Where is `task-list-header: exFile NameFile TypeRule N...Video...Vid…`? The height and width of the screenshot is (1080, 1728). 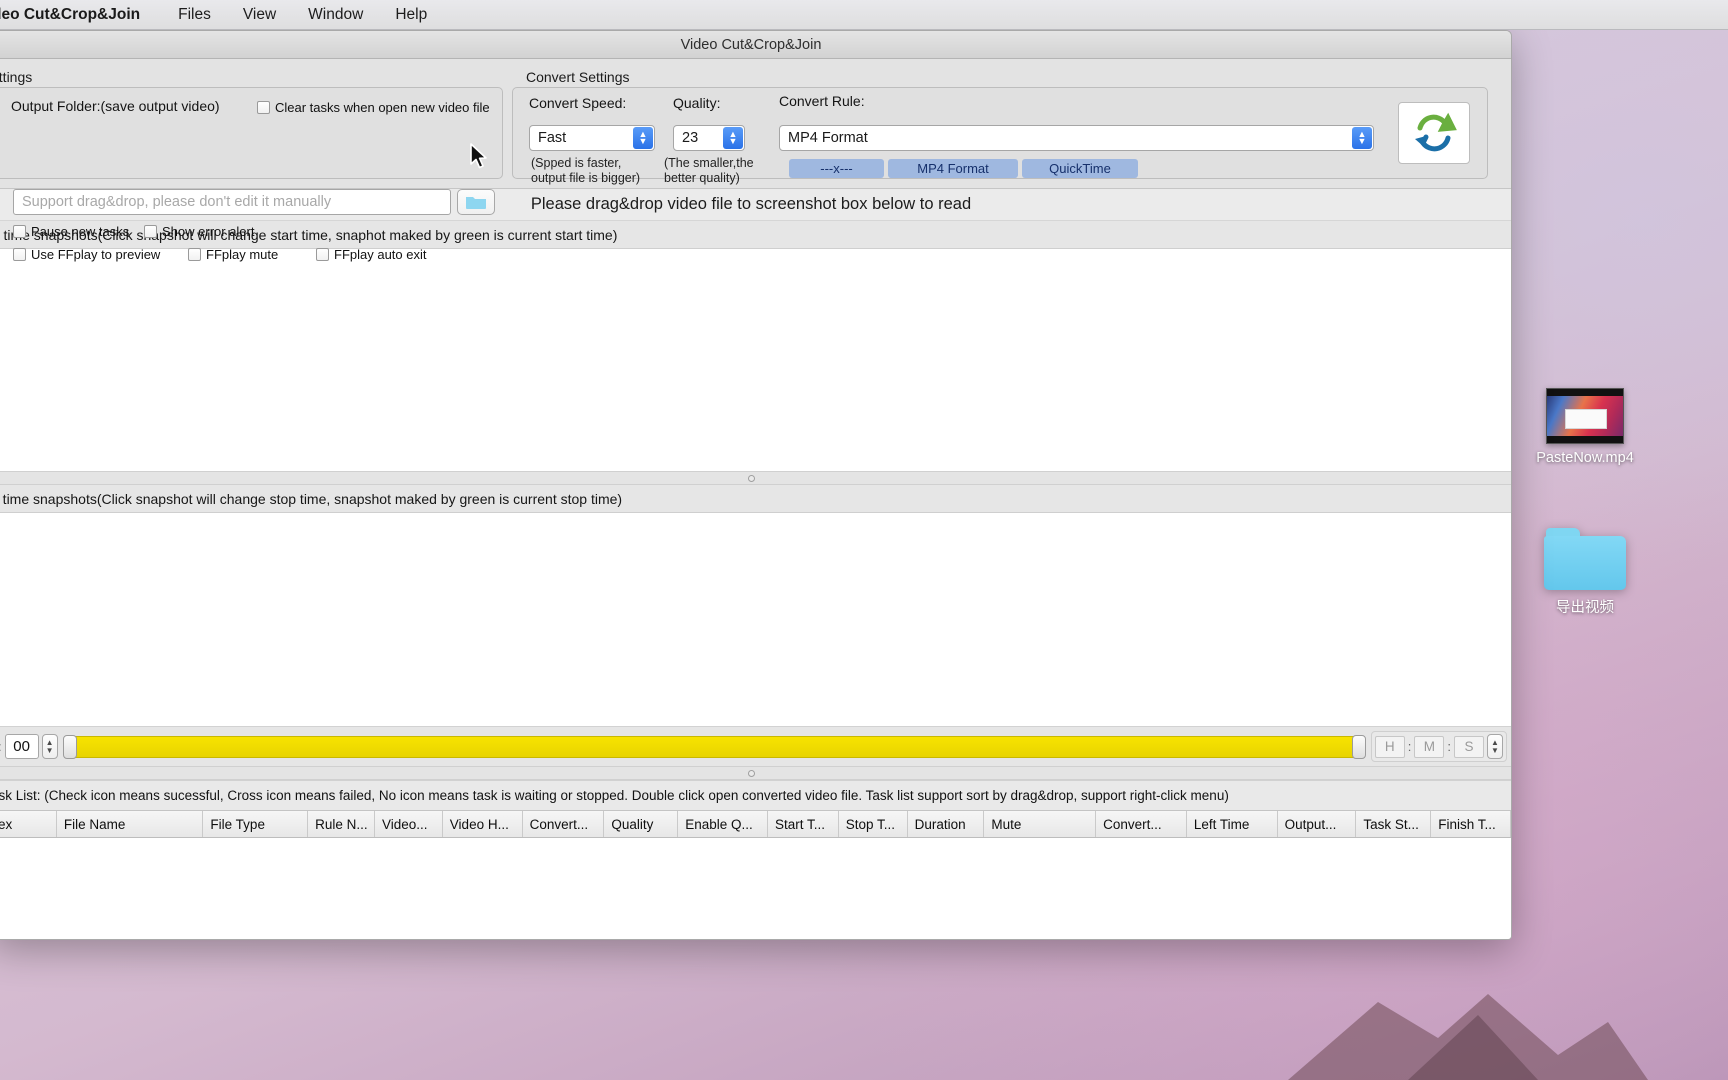
task-list-header: exFile NameFile TypeRule N...Video...Vid… is located at coordinates (755, 824).